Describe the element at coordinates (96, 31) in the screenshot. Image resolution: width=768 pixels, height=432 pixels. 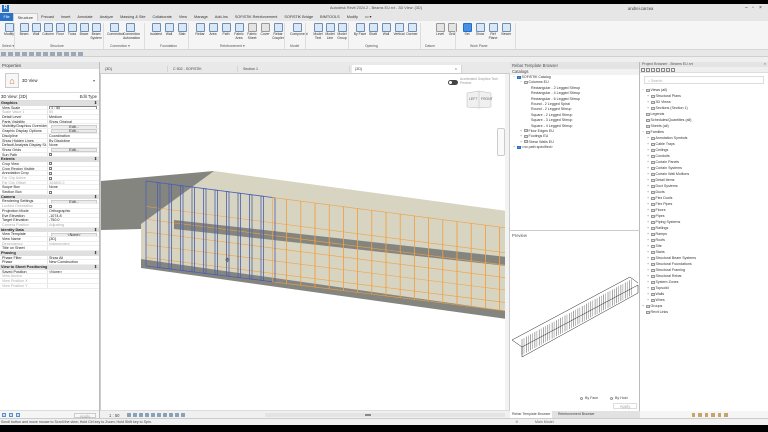
I see `ribbon-button: Beam System` at that location.